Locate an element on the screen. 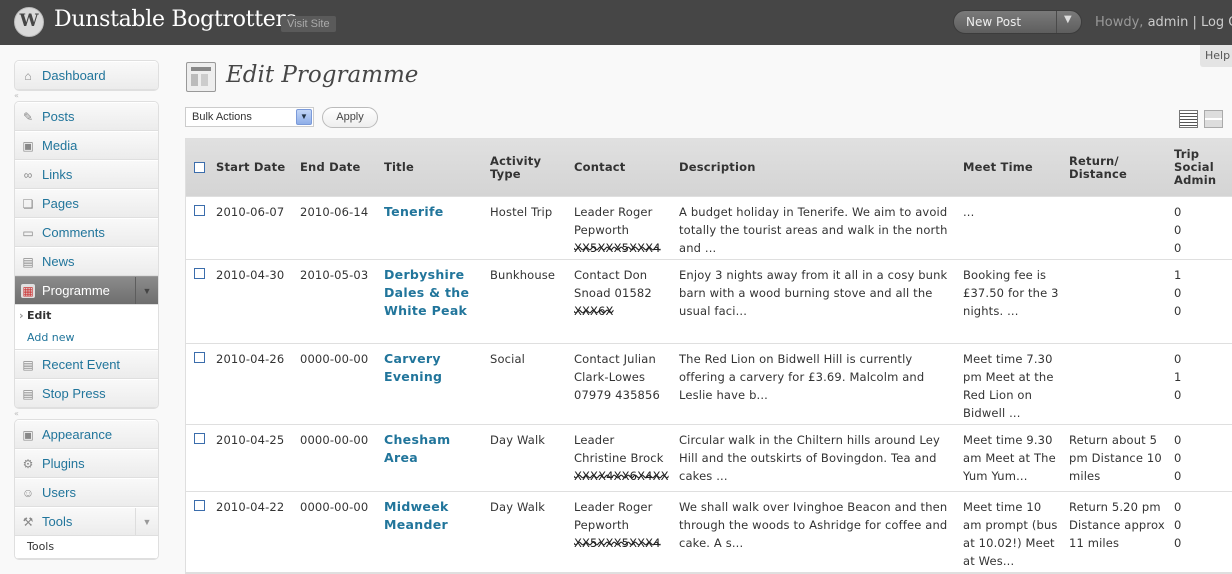 The image size is (1232, 574). submenu-item-tools: Tools is located at coordinates (86, 547).